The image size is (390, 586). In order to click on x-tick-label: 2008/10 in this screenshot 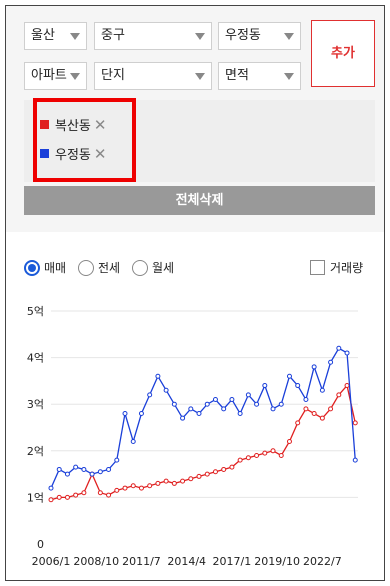, I will do `click(96, 561)`.